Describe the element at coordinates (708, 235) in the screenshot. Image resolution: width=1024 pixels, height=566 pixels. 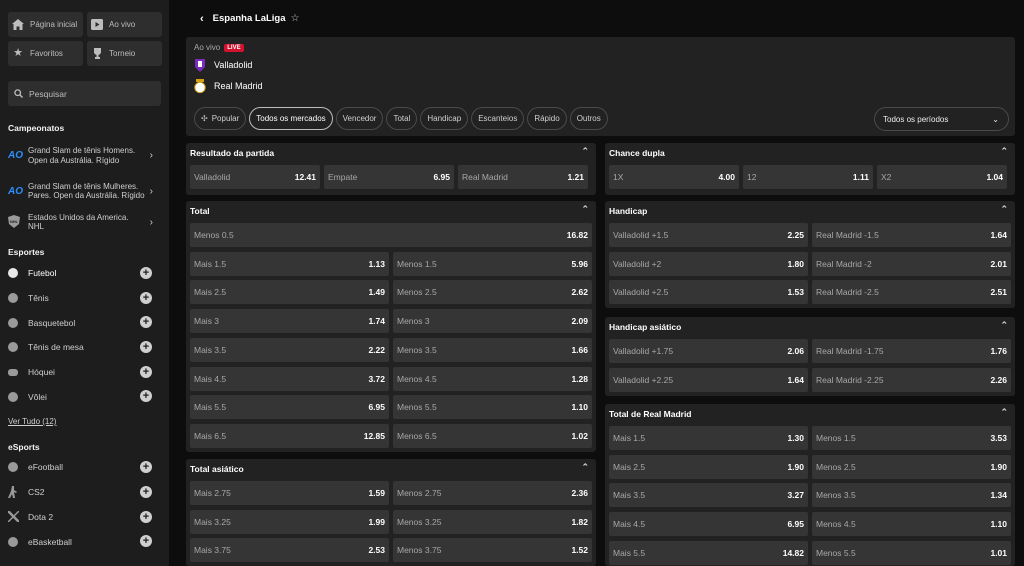
I see `odds-button: Valladolid +1.5 2.25` at that location.